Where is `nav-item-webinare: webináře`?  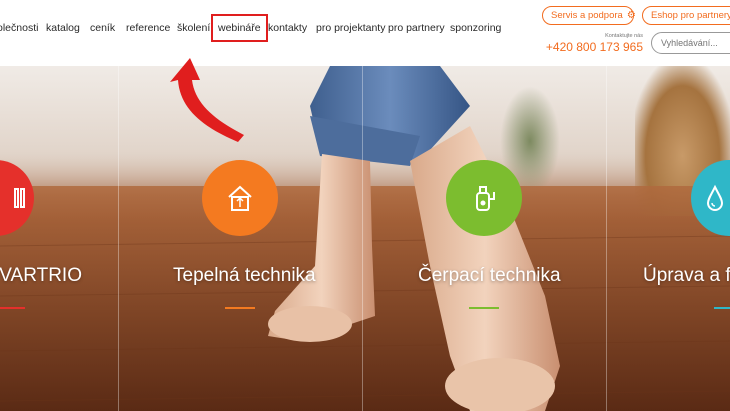
nav-item-webinare: webináře is located at coordinates (239, 28).